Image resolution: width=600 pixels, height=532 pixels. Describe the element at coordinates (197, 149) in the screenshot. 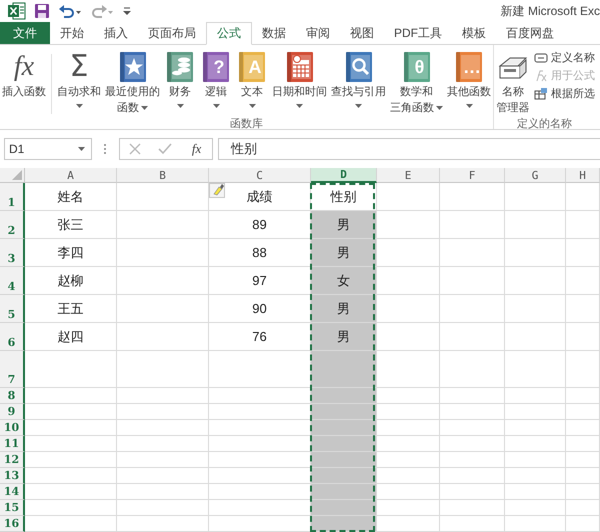

I see `insert-function-button: fx` at that location.